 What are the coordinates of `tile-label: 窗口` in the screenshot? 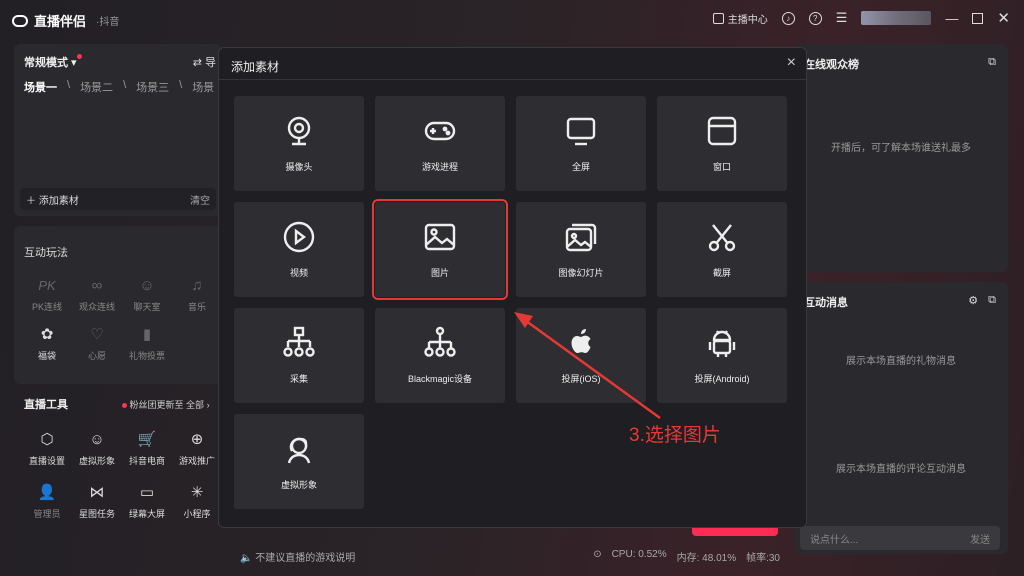 It's located at (721, 167).